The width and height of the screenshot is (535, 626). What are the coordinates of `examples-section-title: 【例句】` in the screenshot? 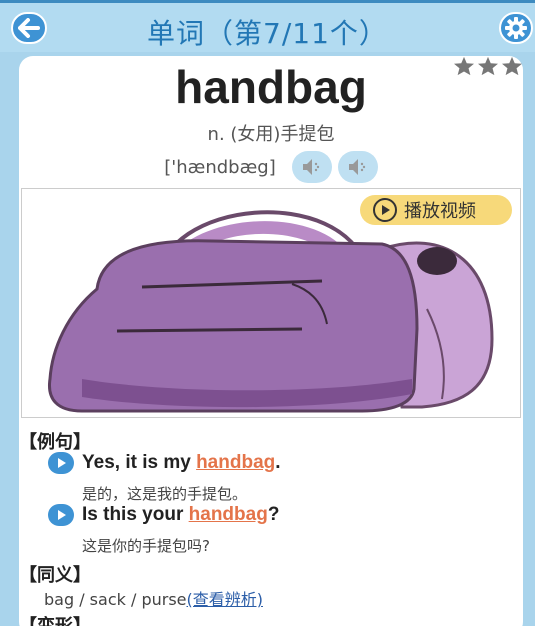 It's located at (55, 442).